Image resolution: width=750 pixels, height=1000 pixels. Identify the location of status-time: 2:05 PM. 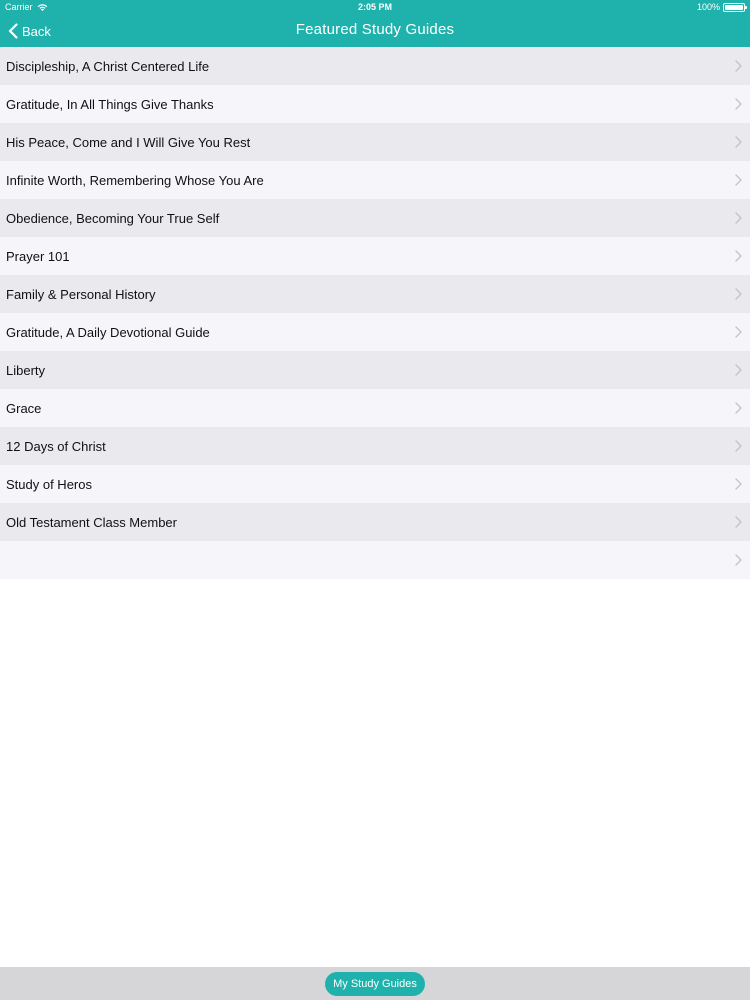
(374, 7).